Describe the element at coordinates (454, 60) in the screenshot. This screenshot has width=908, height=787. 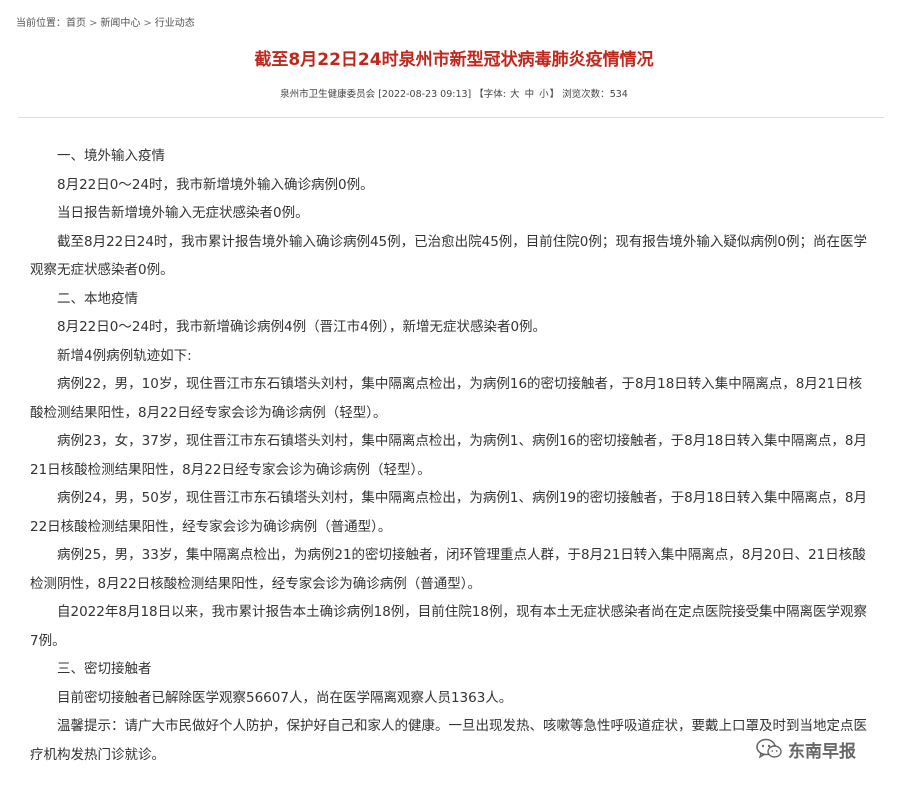
I see `article-title: 截至8月22日24时泉州市新型冠状病毒肺炎疫情情况` at that location.